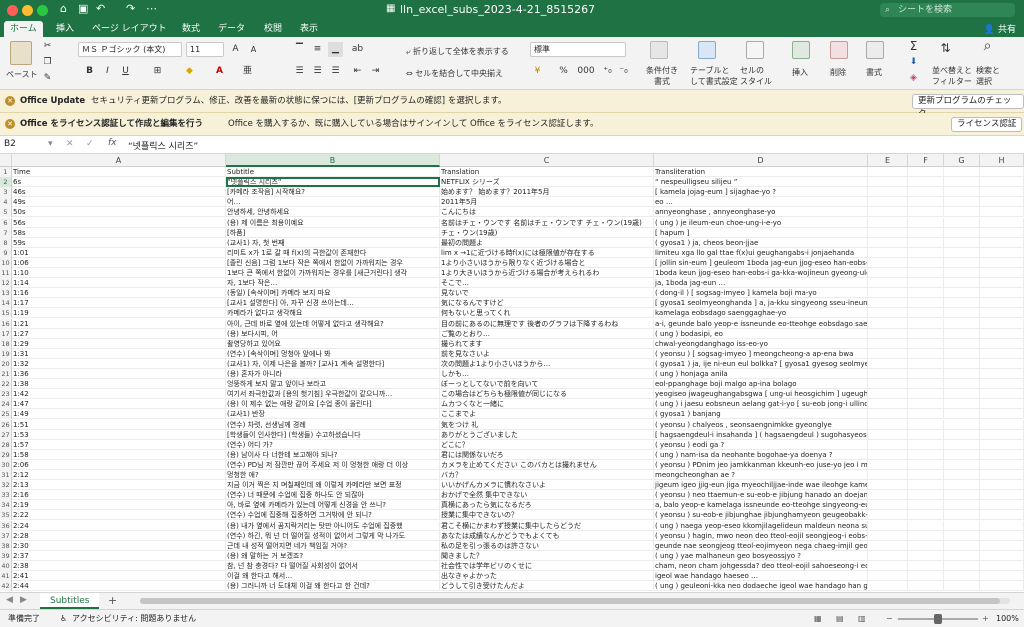 This screenshot has height=627, width=1024. I want to click on bold-icon: B, so click(89, 71).